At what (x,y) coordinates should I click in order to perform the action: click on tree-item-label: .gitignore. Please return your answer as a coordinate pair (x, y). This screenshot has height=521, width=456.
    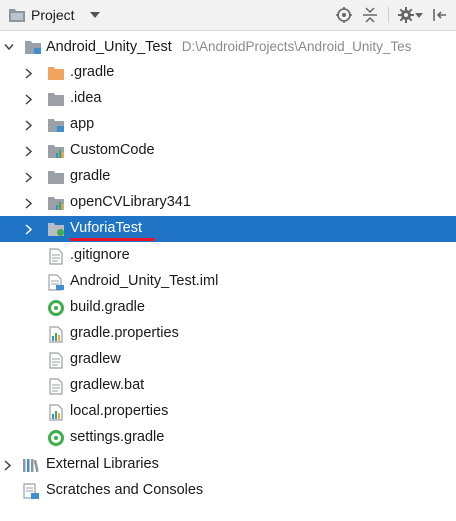
    Looking at the image, I should click on (100, 255).